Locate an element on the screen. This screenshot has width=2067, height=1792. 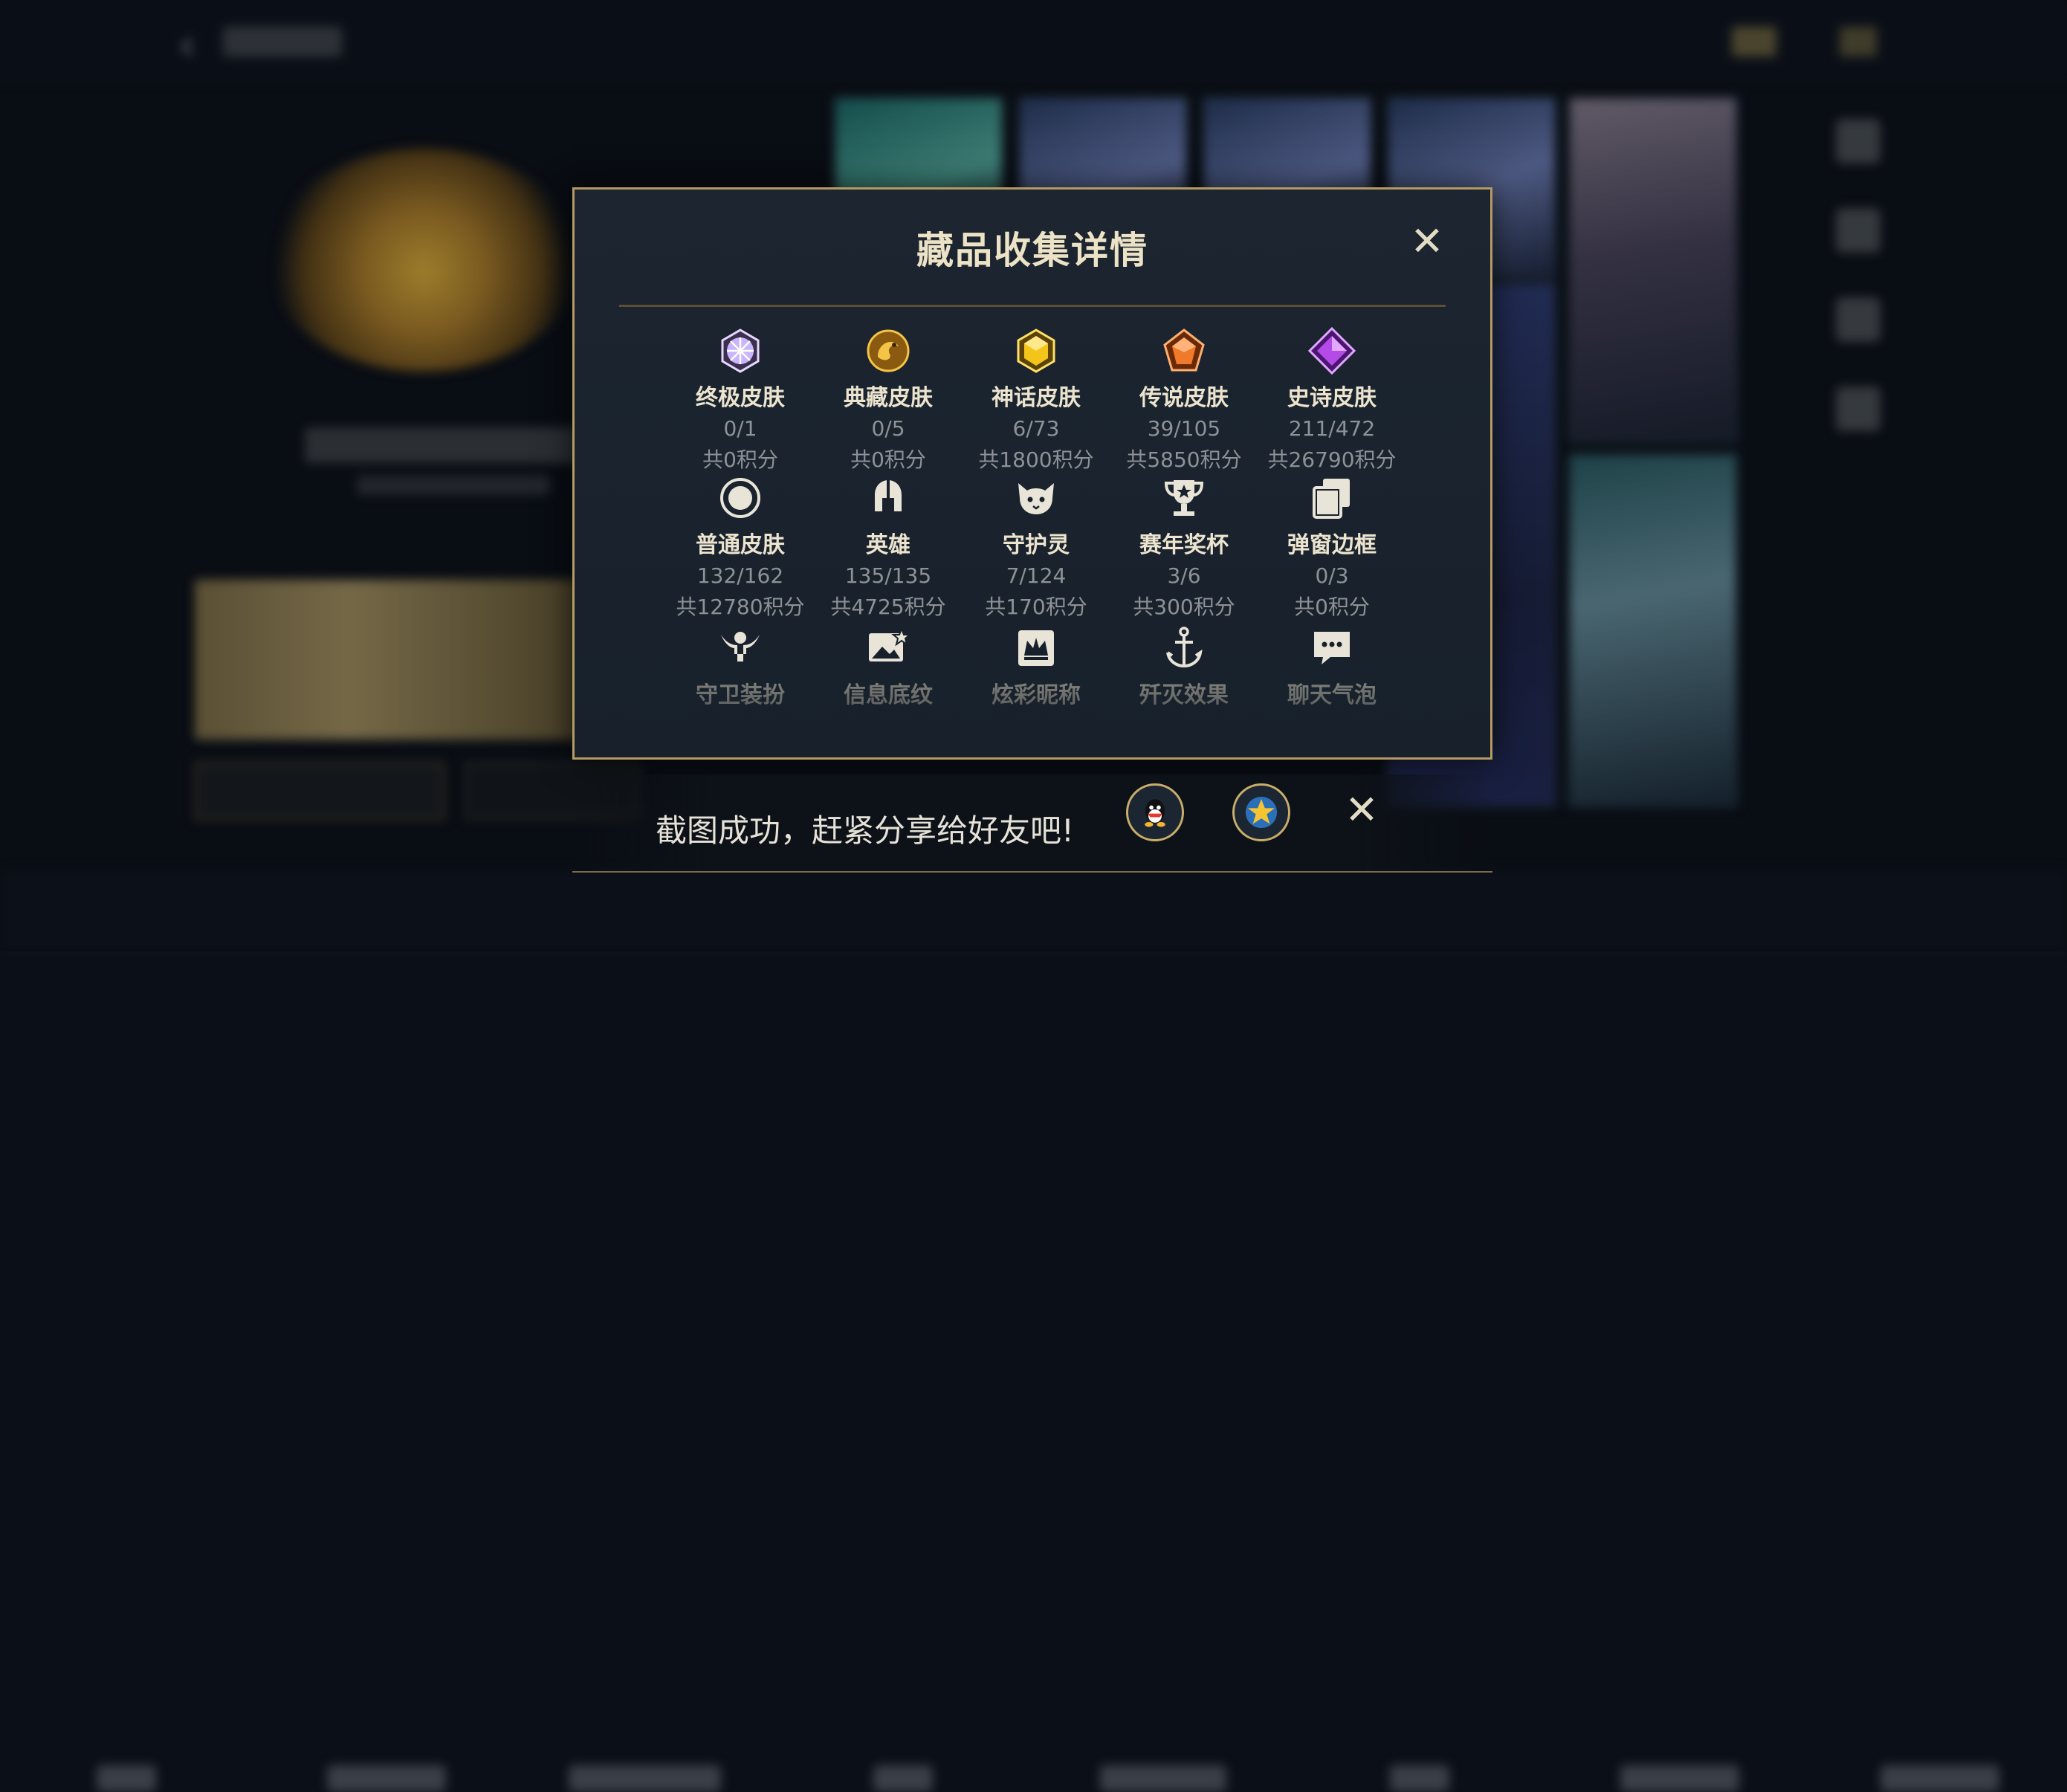
item-points: 共170积分 is located at coordinates (1036, 607).